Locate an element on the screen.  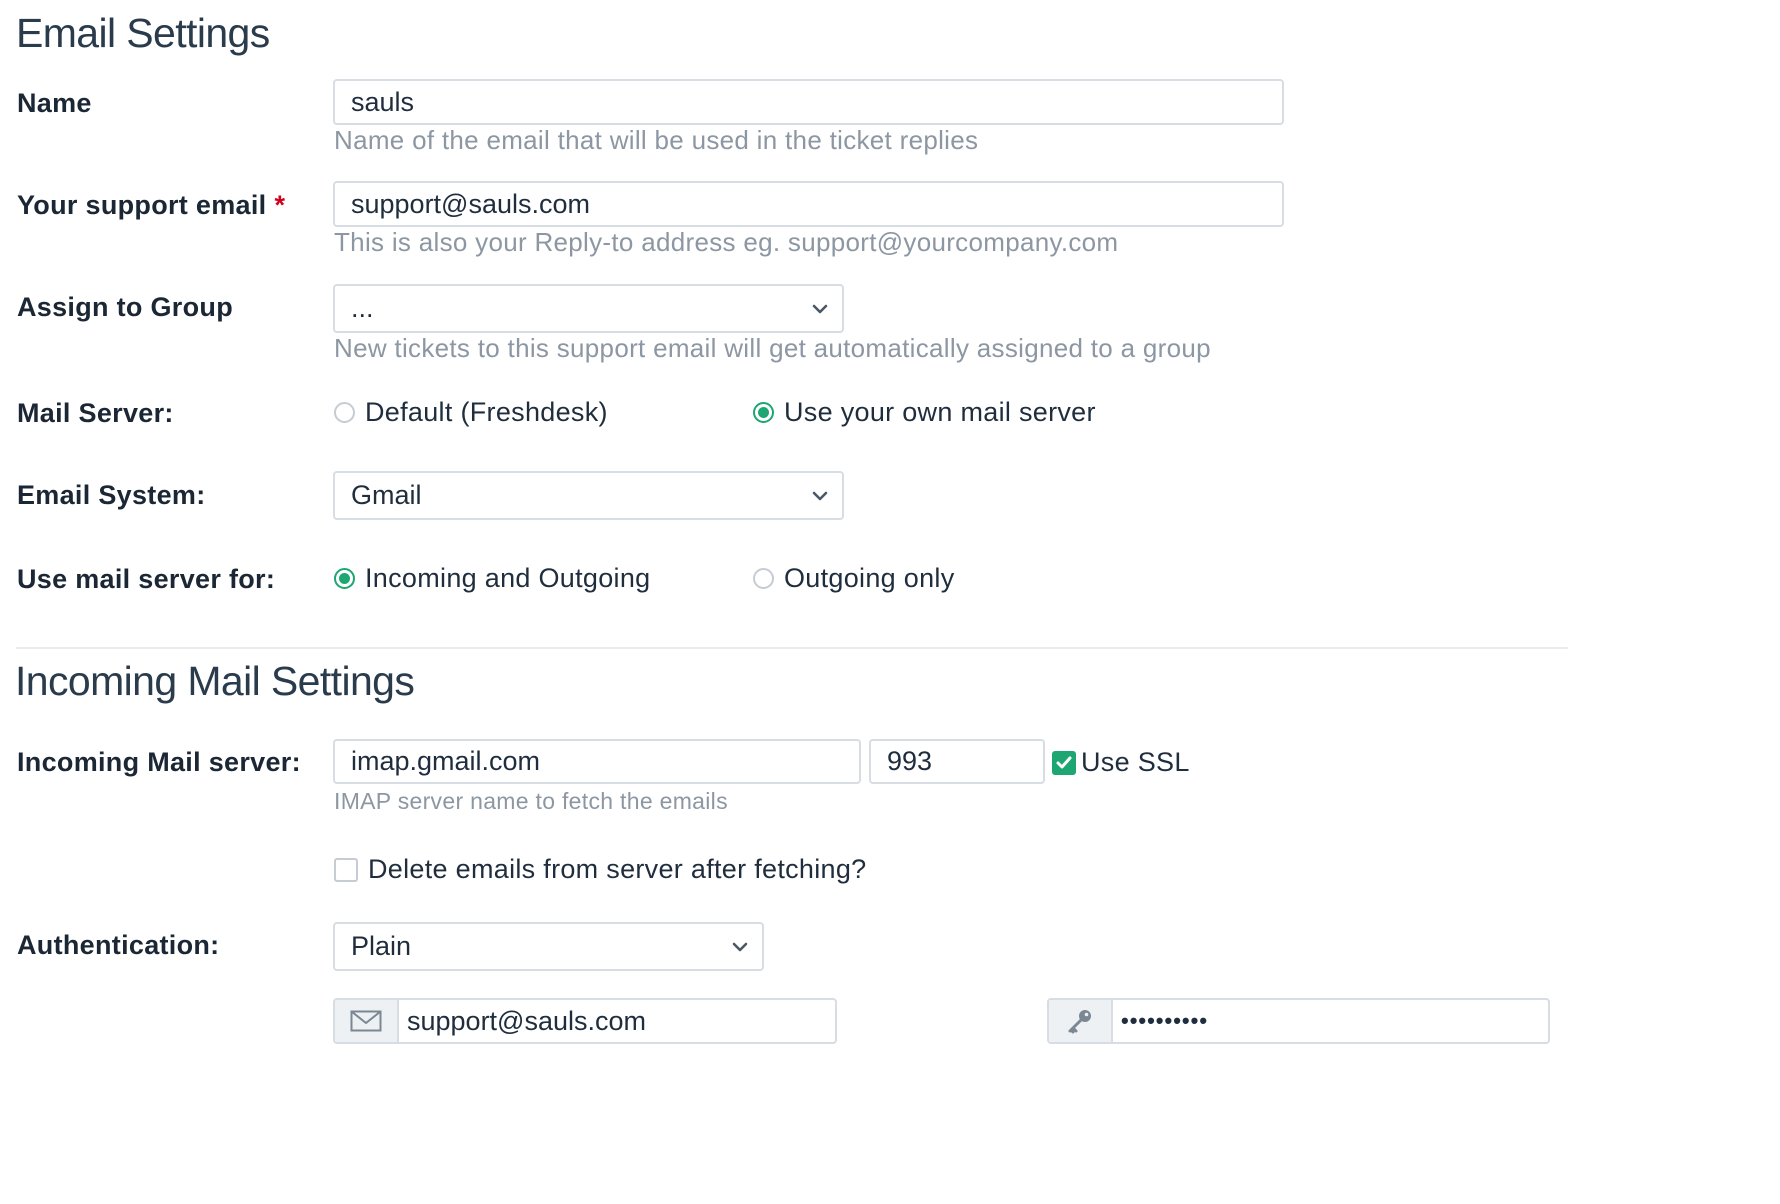
key-icon is located at coordinates (1081, 1021).